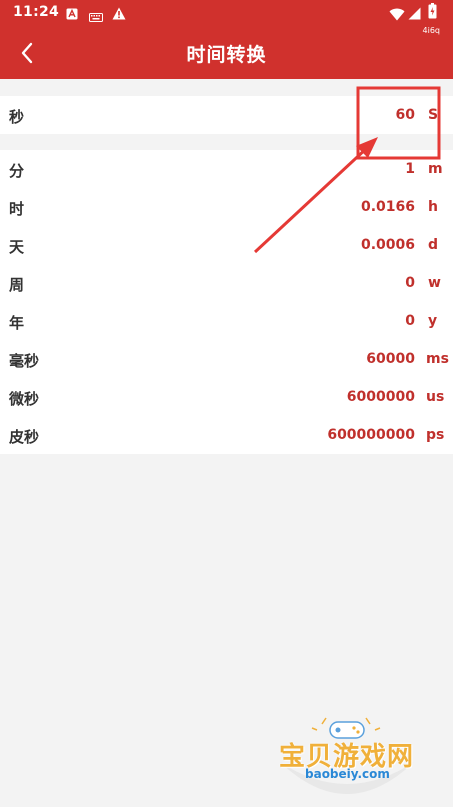 This screenshot has width=453, height=807. Describe the element at coordinates (435, 435) in the screenshot. I see `row-unit: ps` at that location.